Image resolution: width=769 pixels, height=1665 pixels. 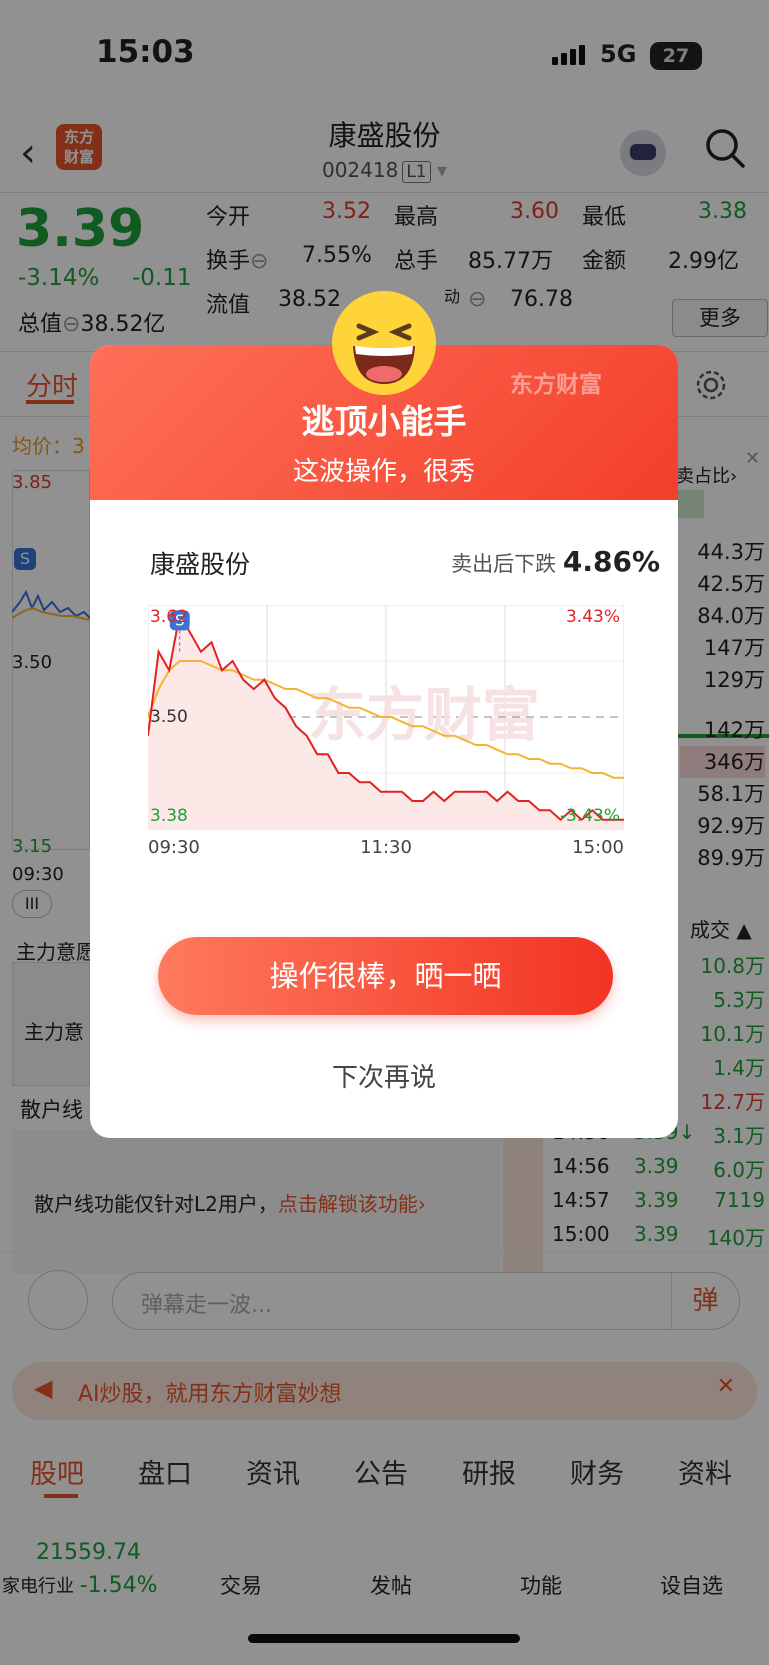 I want to click on drop-after-sell: 卖出后下跌 4.86%, so click(x=555, y=561).